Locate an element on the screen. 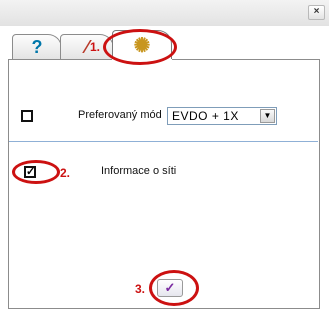  tab-divider-right is located at coordinates (246, 59).